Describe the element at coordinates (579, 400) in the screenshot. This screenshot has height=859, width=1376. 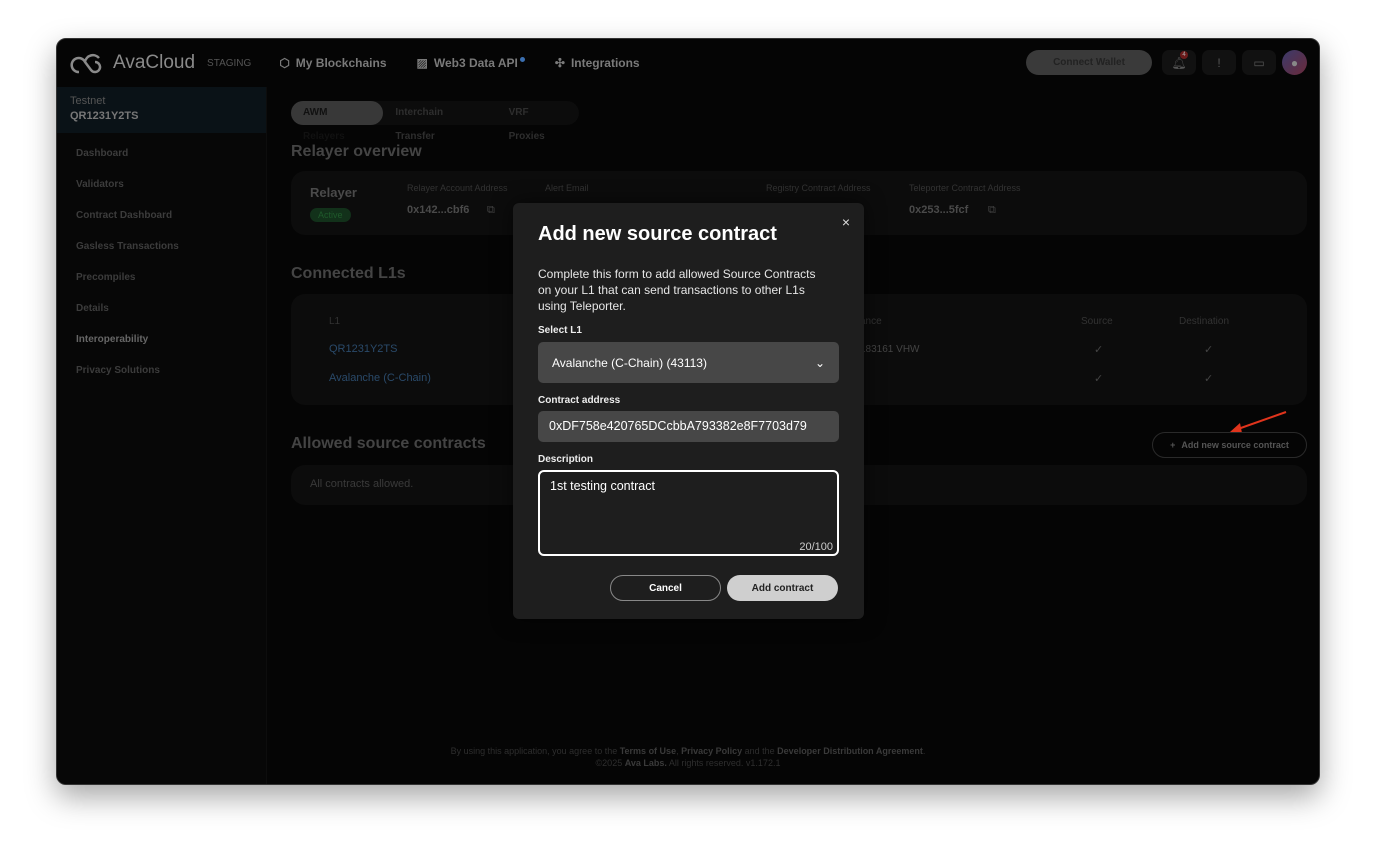
I see `contract-address-label: Contract address` at that location.